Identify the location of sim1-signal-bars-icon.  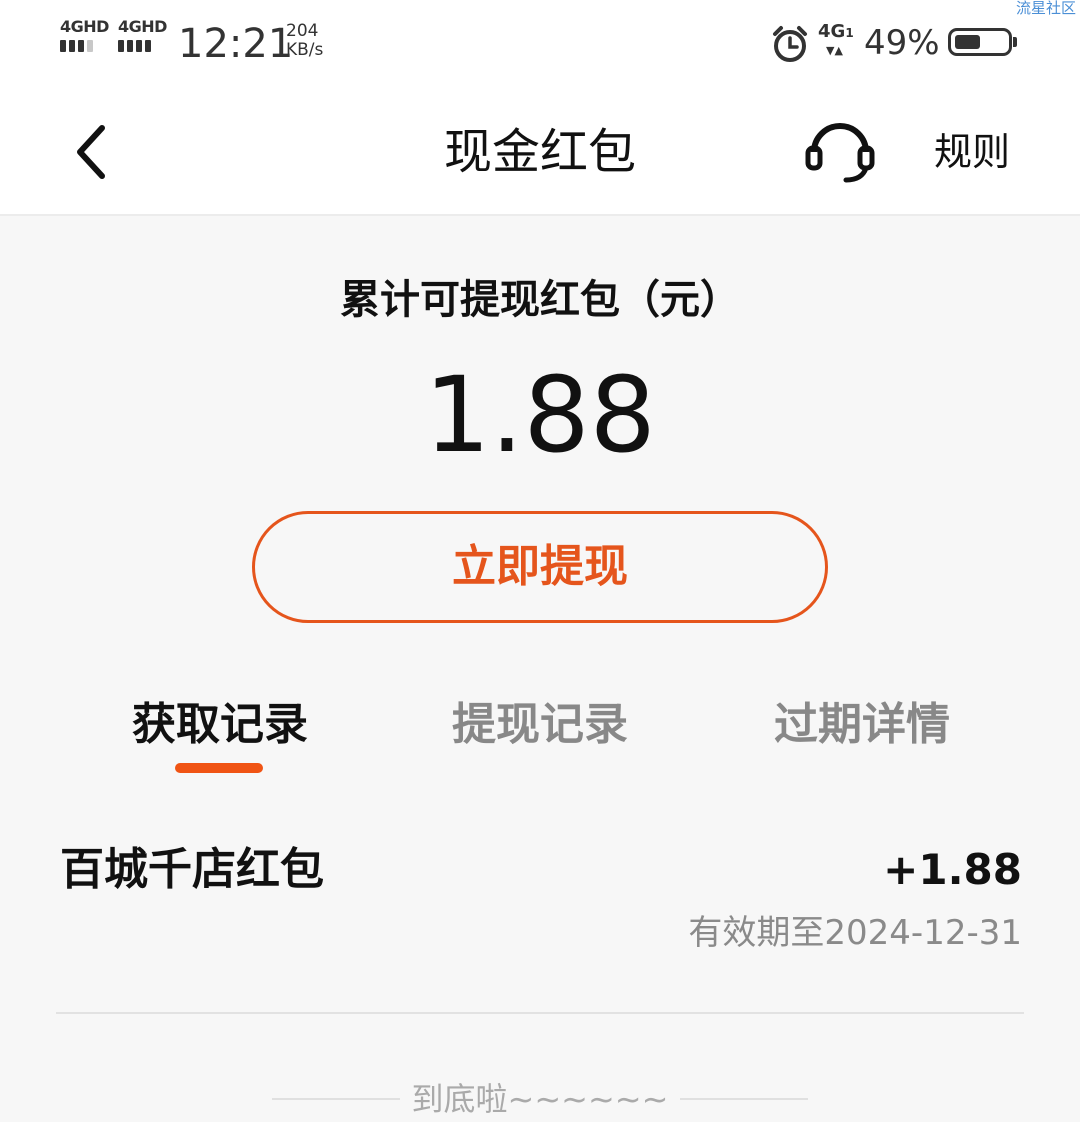
(84, 46).